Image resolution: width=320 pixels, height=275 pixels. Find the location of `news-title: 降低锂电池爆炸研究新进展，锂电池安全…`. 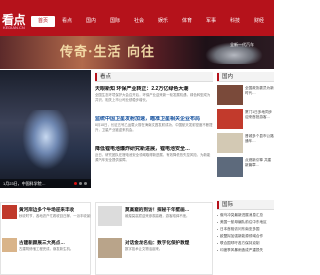

news-title: 降低锂电池爆炸研究新进展，锂电池安全… is located at coordinates (154, 149).